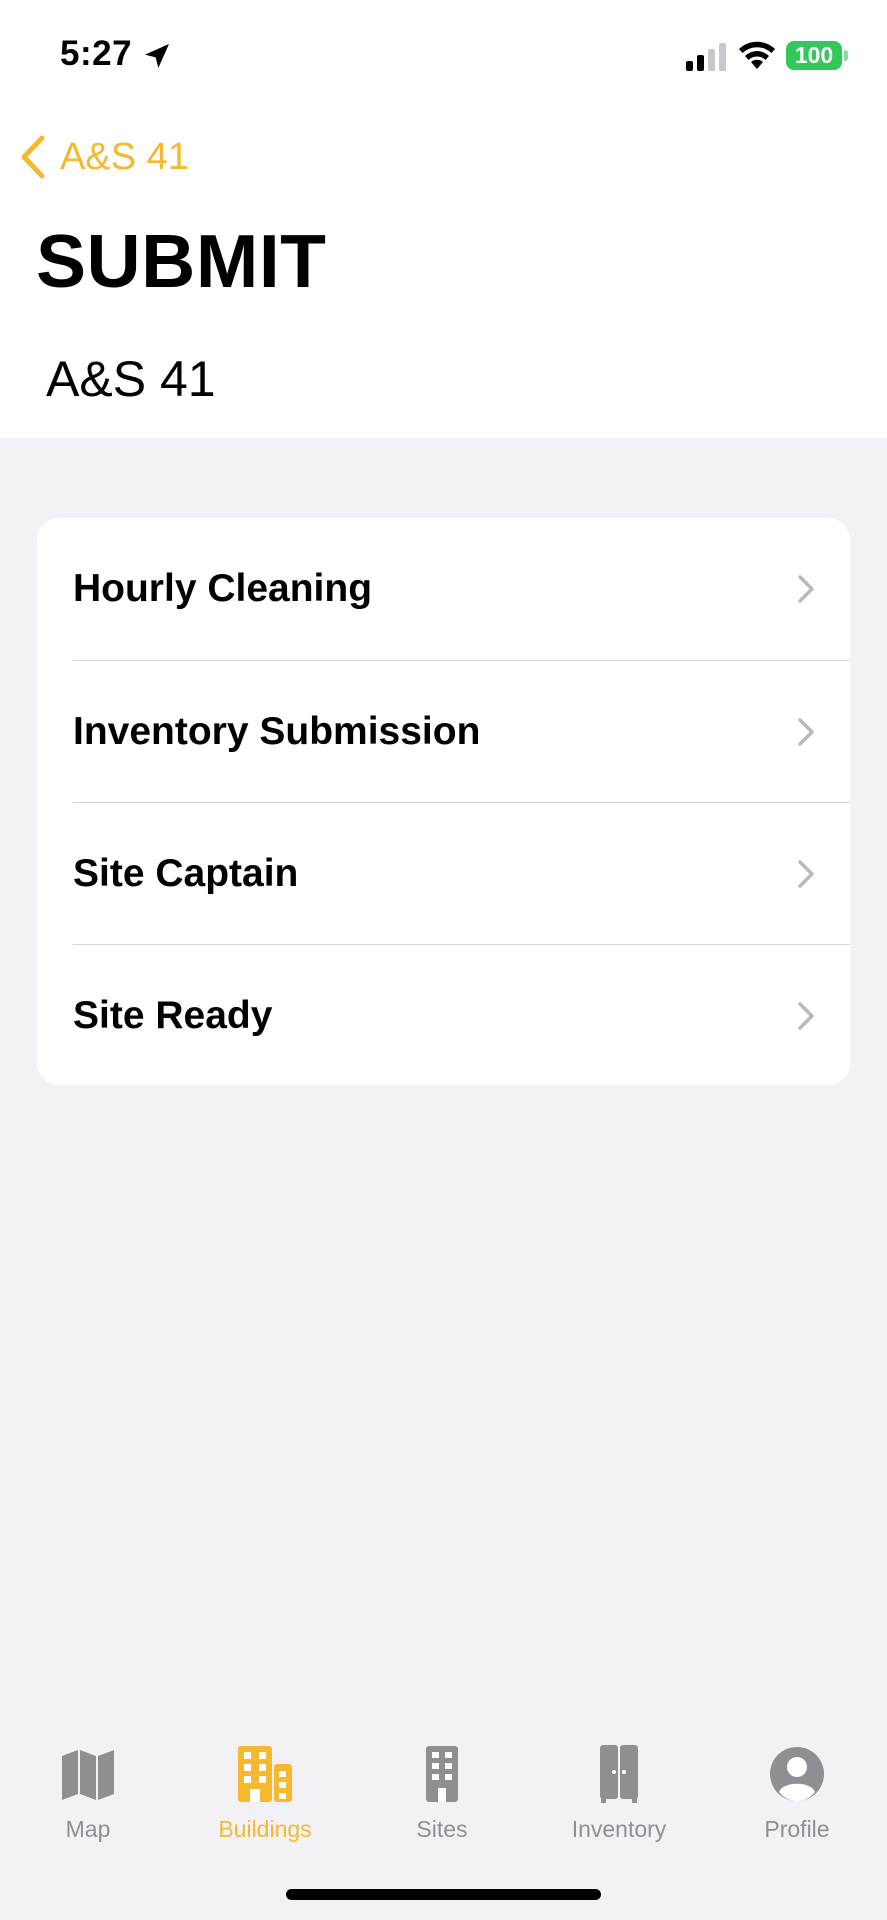 This screenshot has height=1920, width=887. What do you see at coordinates (131, 379) in the screenshot?
I see `page-subtitle: A&S 41` at bounding box center [131, 379].